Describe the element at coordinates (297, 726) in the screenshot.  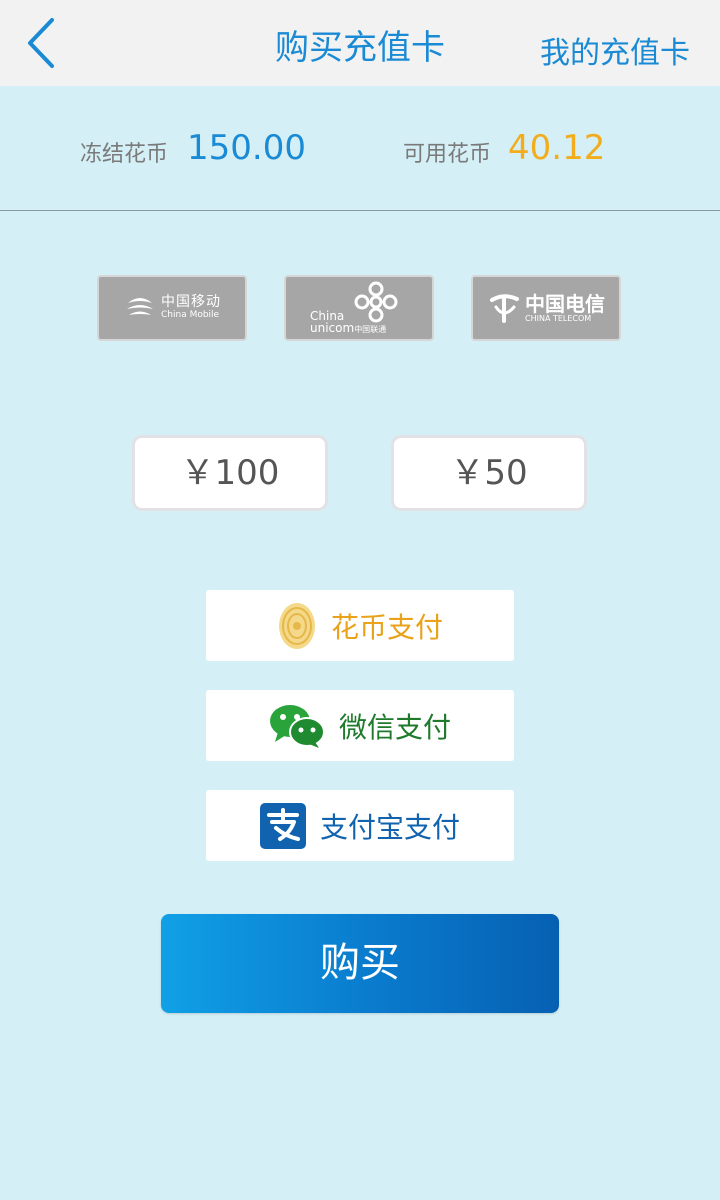
I see `wechat-icon` at that location.